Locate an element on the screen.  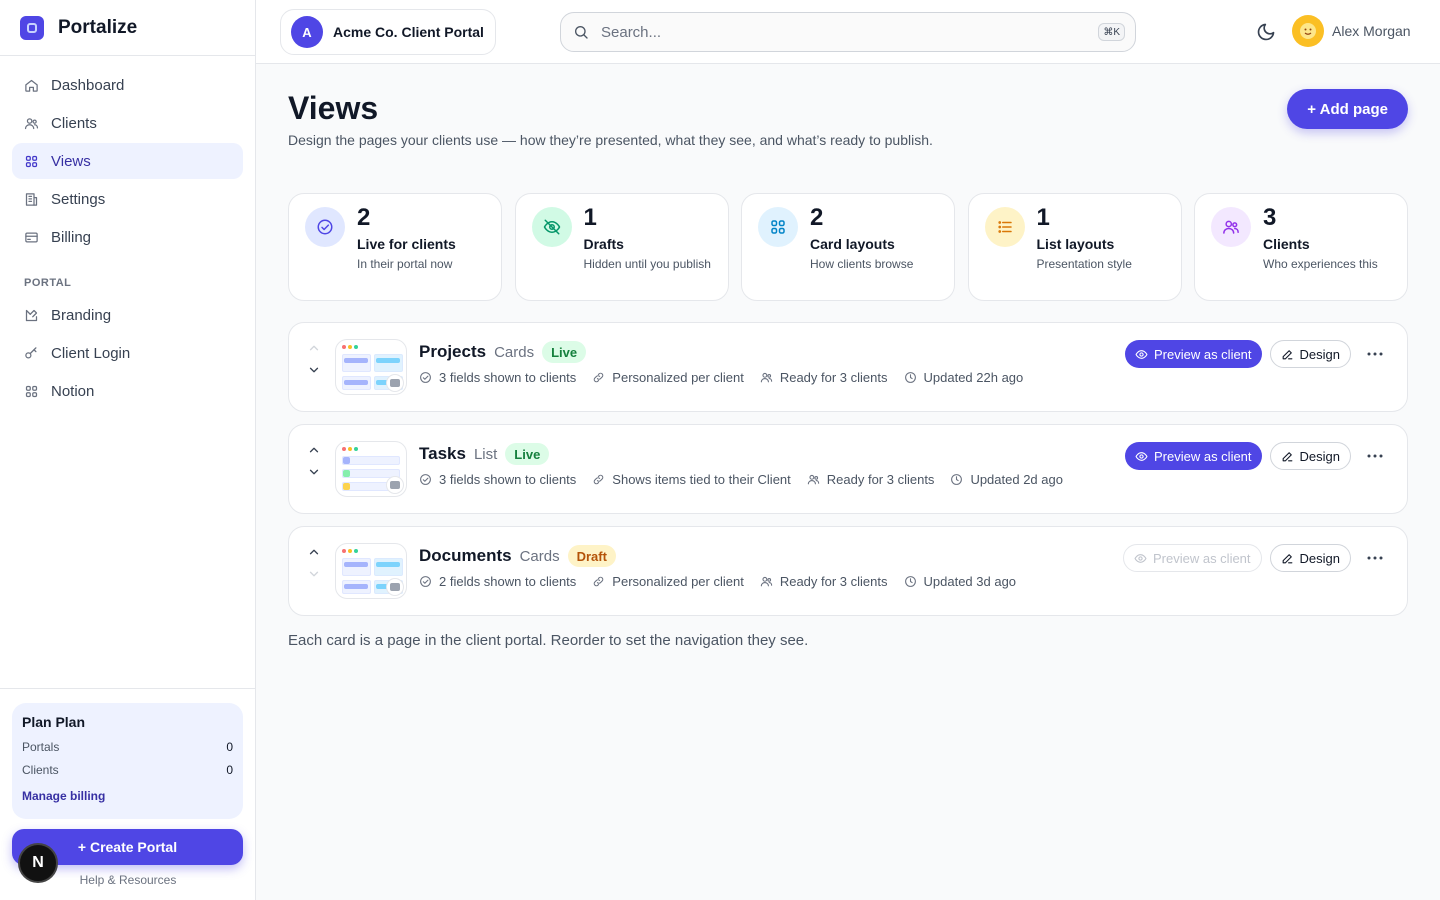
view-title-row: Projects Cards Live is located at coordinates (503, 352).